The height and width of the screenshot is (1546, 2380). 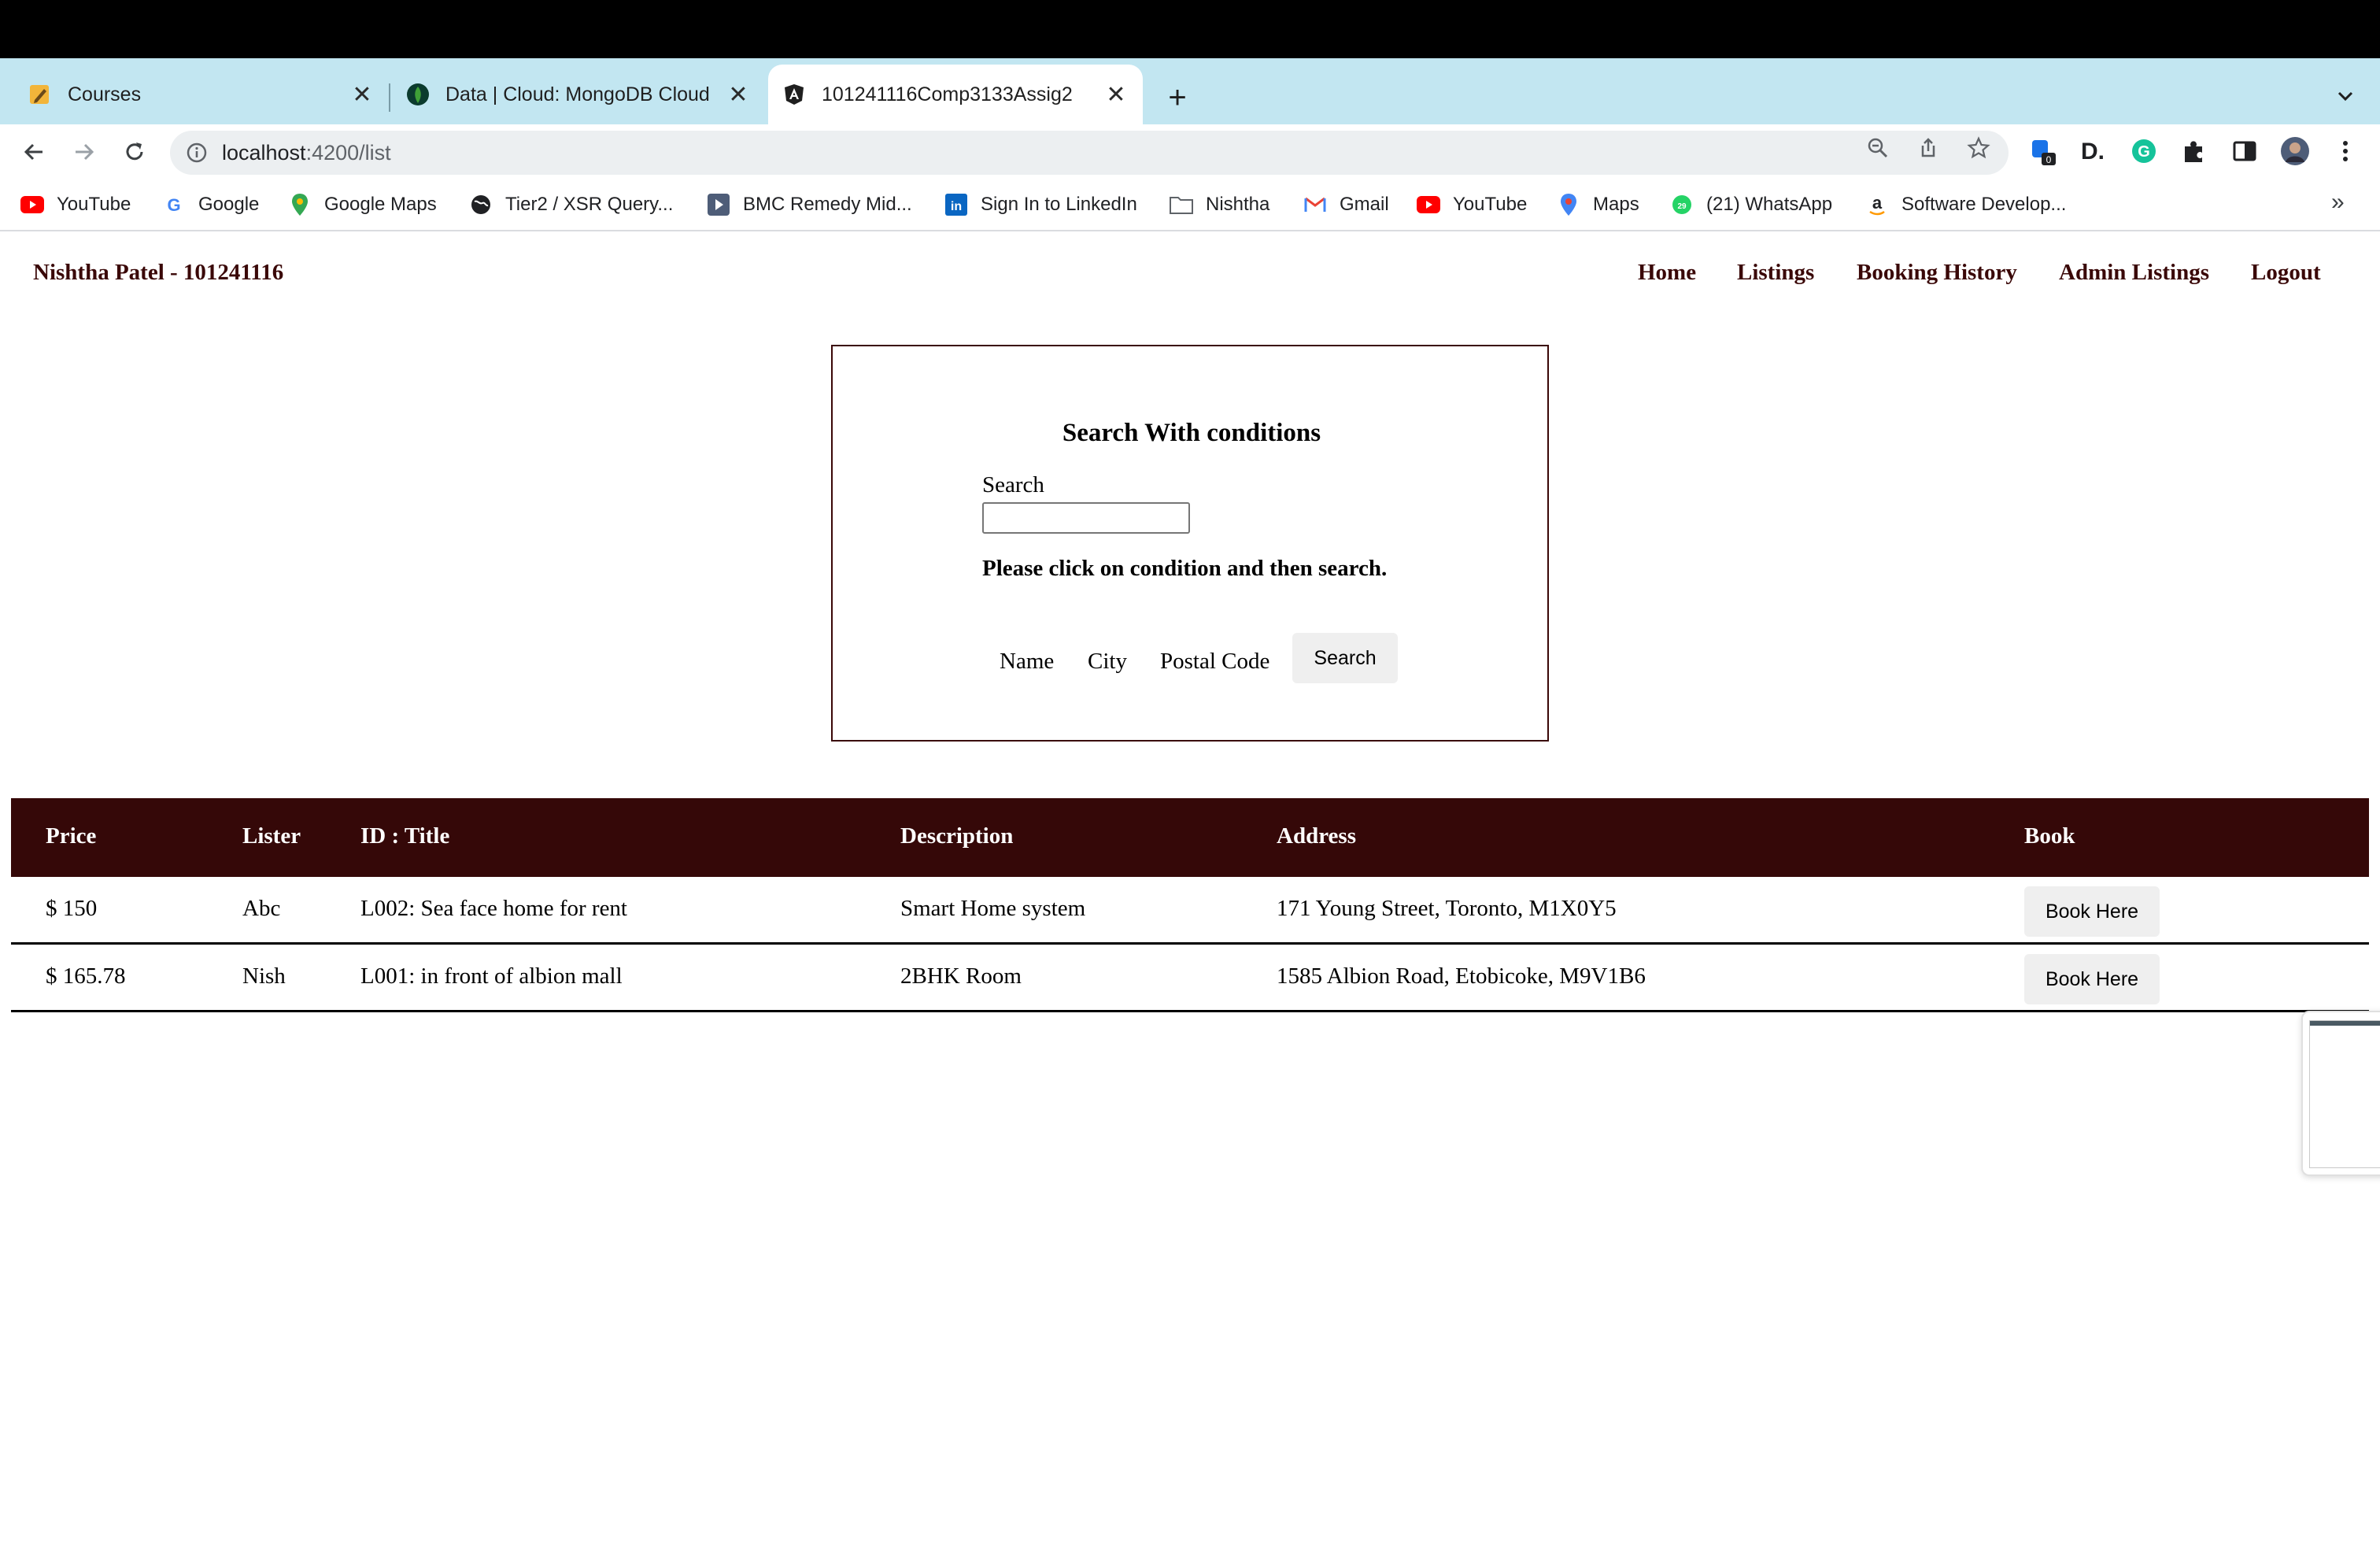 I want to click on column-header-price: Price, so click(x=71, y=836).